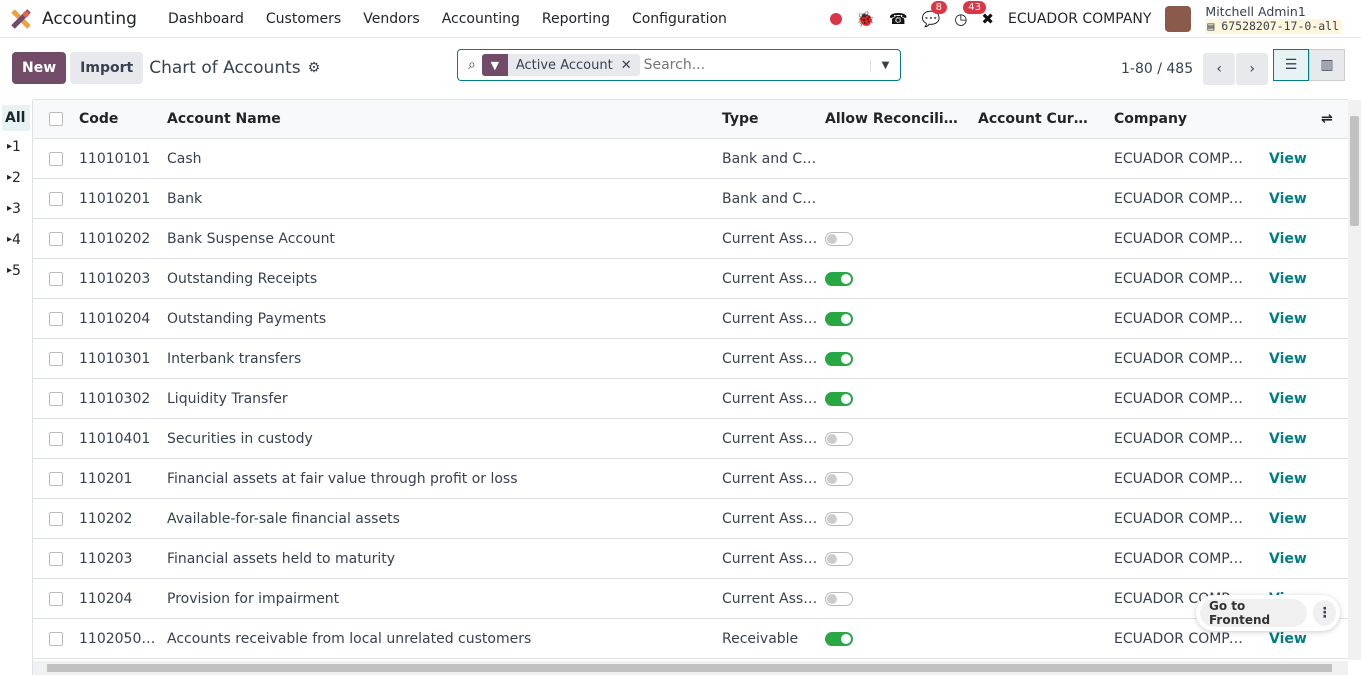  What do you see at coordinates (1273, 11) in the screenshot?
I see `user-name: Mitchell Admin1` at bounding box center [1273, 11].